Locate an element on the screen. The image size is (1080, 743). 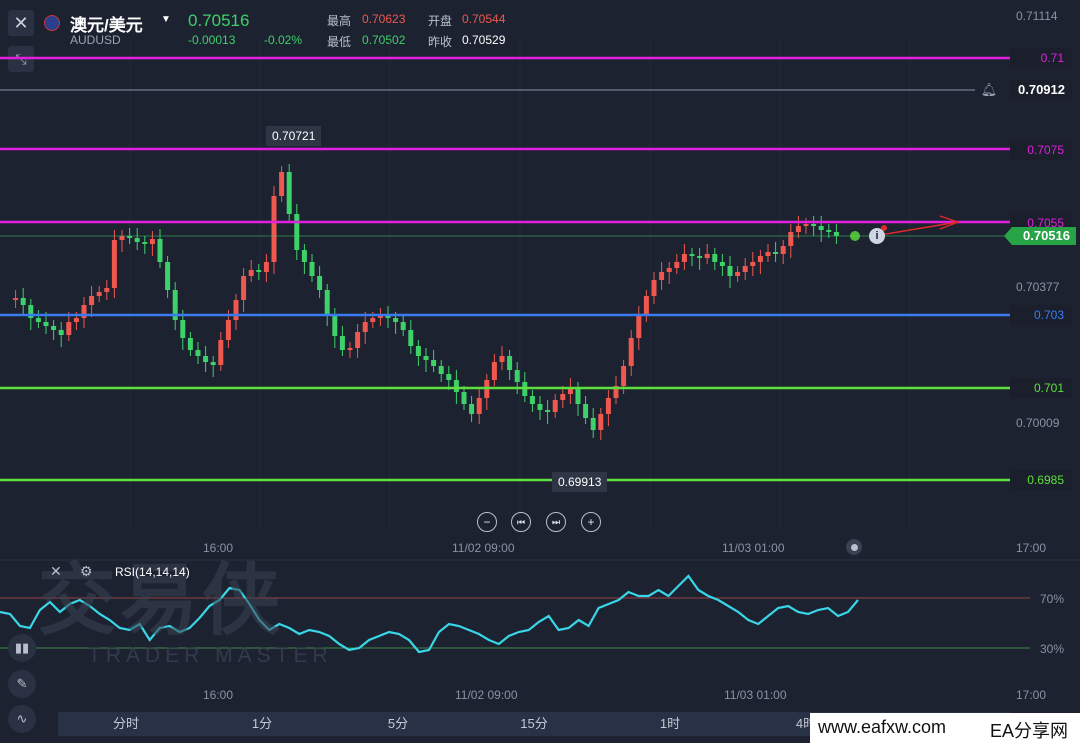
rsi-close-icon: ✕ is located at coordinates (56, 571).